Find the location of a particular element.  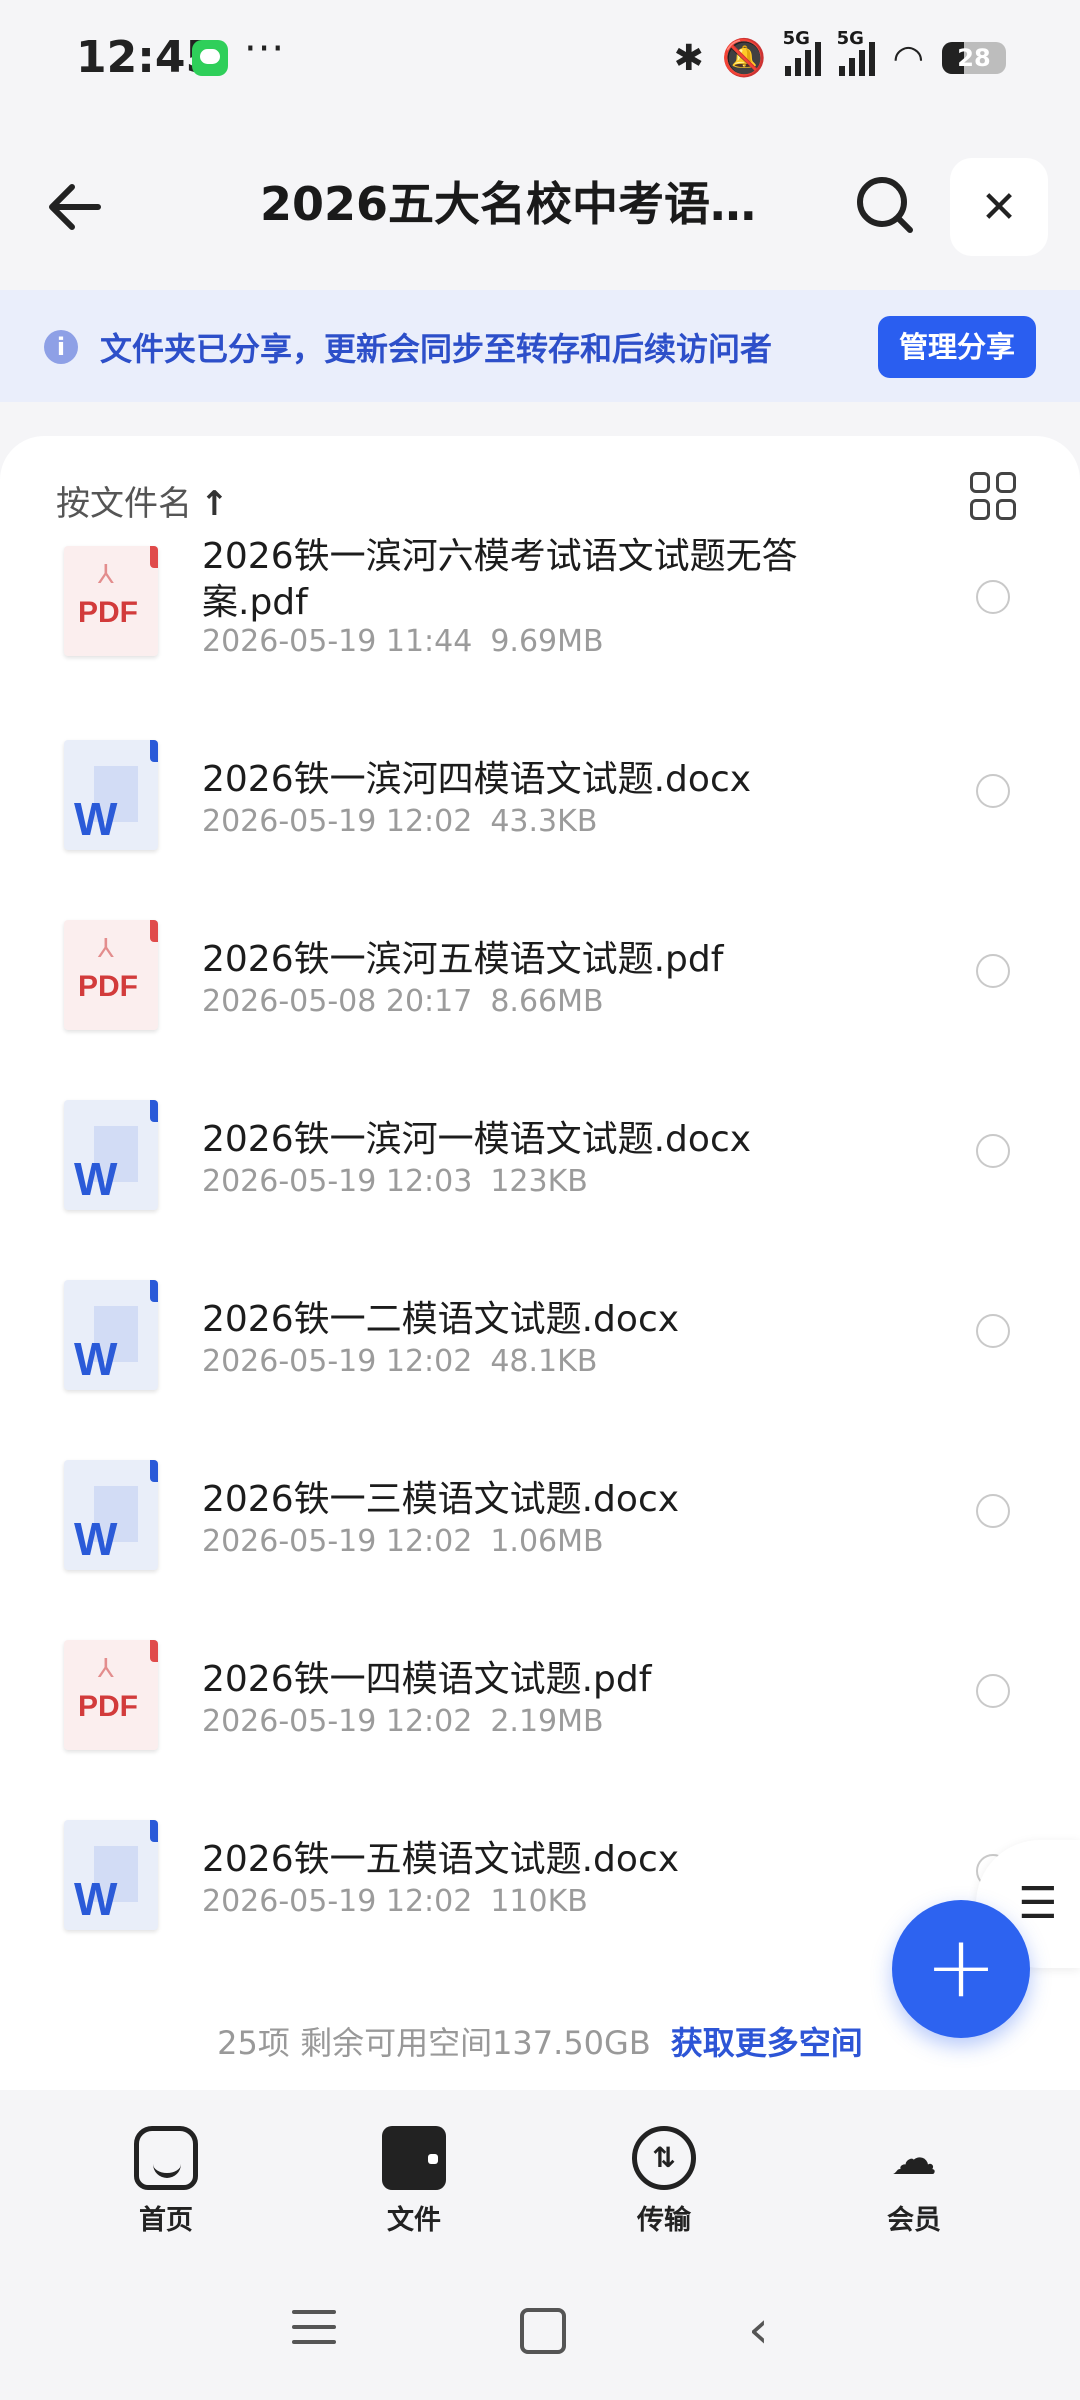

info-icon: i is located at coordinates (61, 347).